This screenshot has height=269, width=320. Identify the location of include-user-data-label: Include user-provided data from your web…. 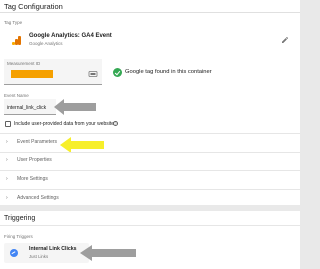
(64, 124).